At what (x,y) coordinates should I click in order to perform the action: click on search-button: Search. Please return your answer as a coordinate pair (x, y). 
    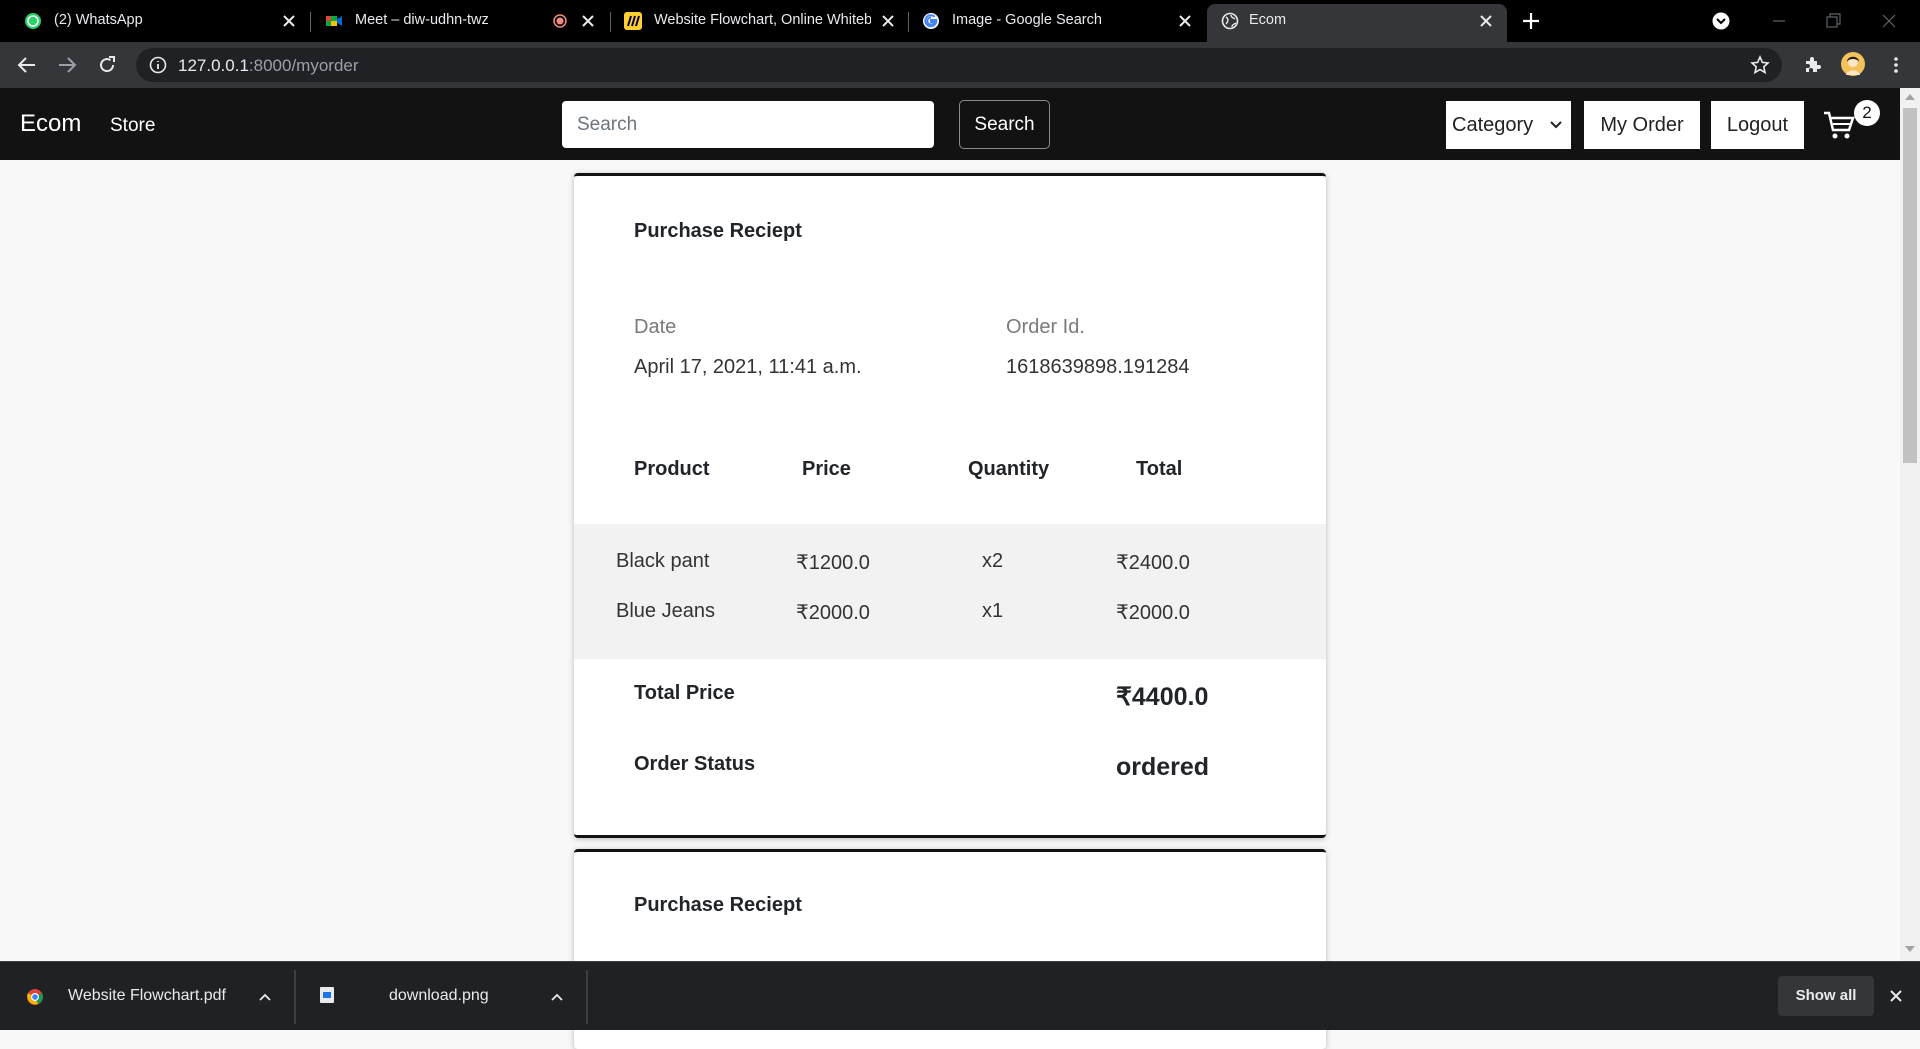
    Looking at the image, I should click on (1004, 124).